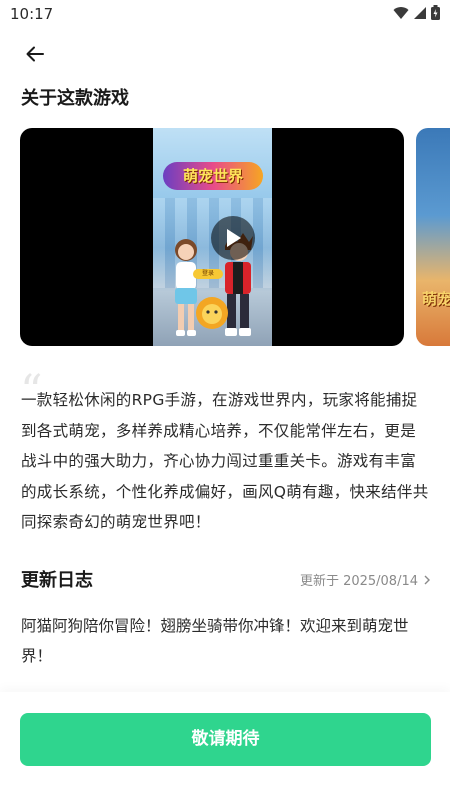 This screenshot has height=800, width=450. What do you see at coordinates (208, 274) in the screenshot?
I see `video-login-button: 登录` at bounding box center [208, 274].